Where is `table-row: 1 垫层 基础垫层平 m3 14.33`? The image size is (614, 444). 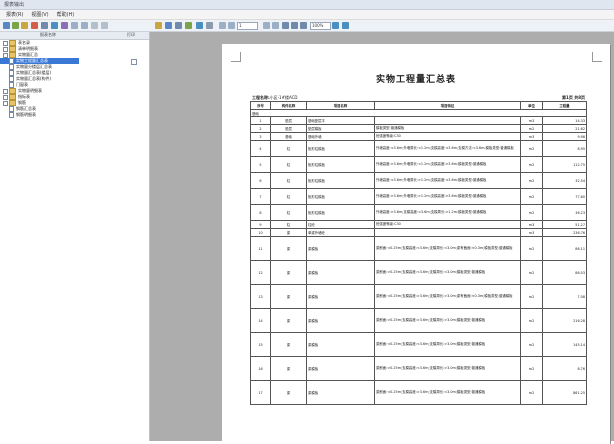
table-row: 1 垫层 基础垫层平 m3 14.33 is located at coordinates (418, 120).